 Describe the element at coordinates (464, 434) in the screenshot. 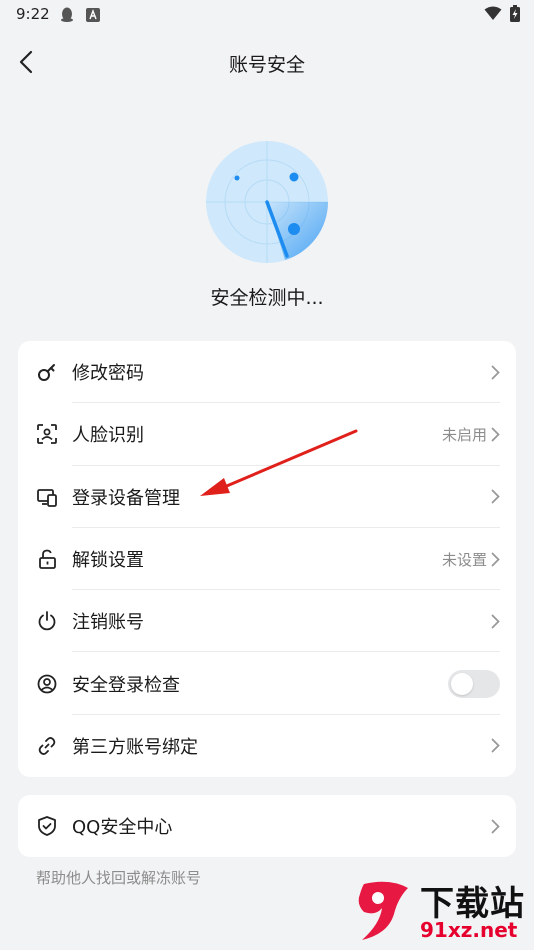

I see `face-recognition-status: 未启用` at that location.